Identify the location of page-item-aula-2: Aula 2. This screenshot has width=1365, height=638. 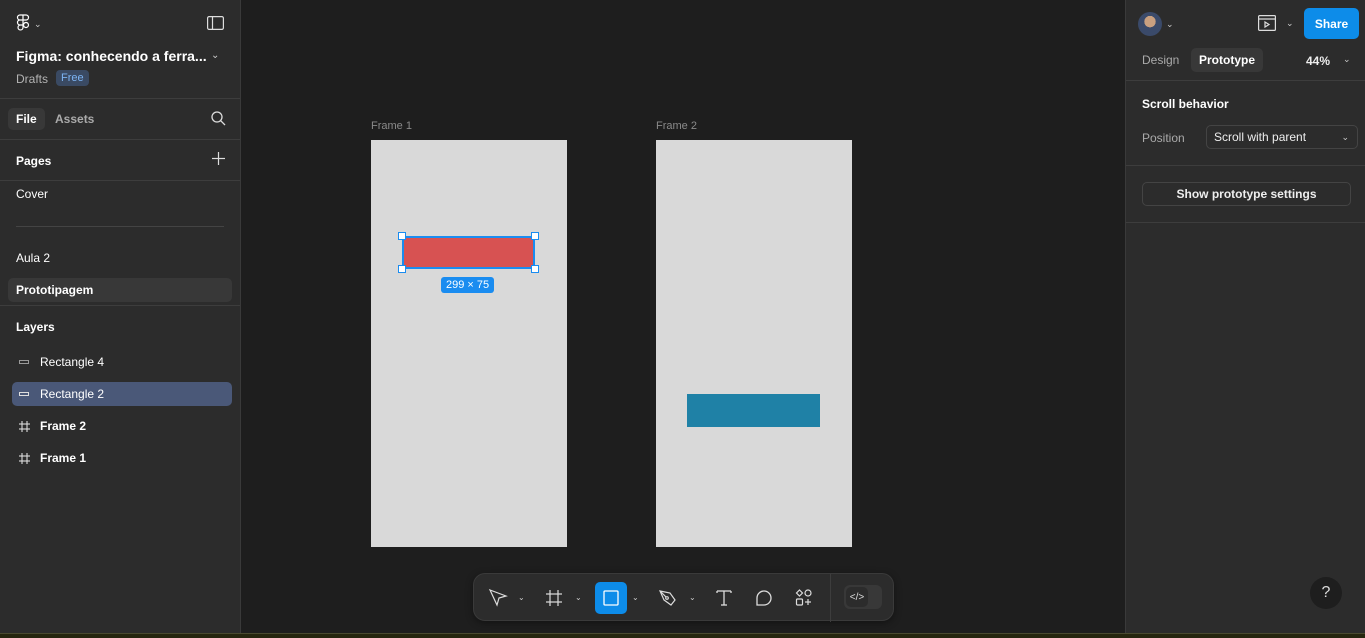
(120, 258).